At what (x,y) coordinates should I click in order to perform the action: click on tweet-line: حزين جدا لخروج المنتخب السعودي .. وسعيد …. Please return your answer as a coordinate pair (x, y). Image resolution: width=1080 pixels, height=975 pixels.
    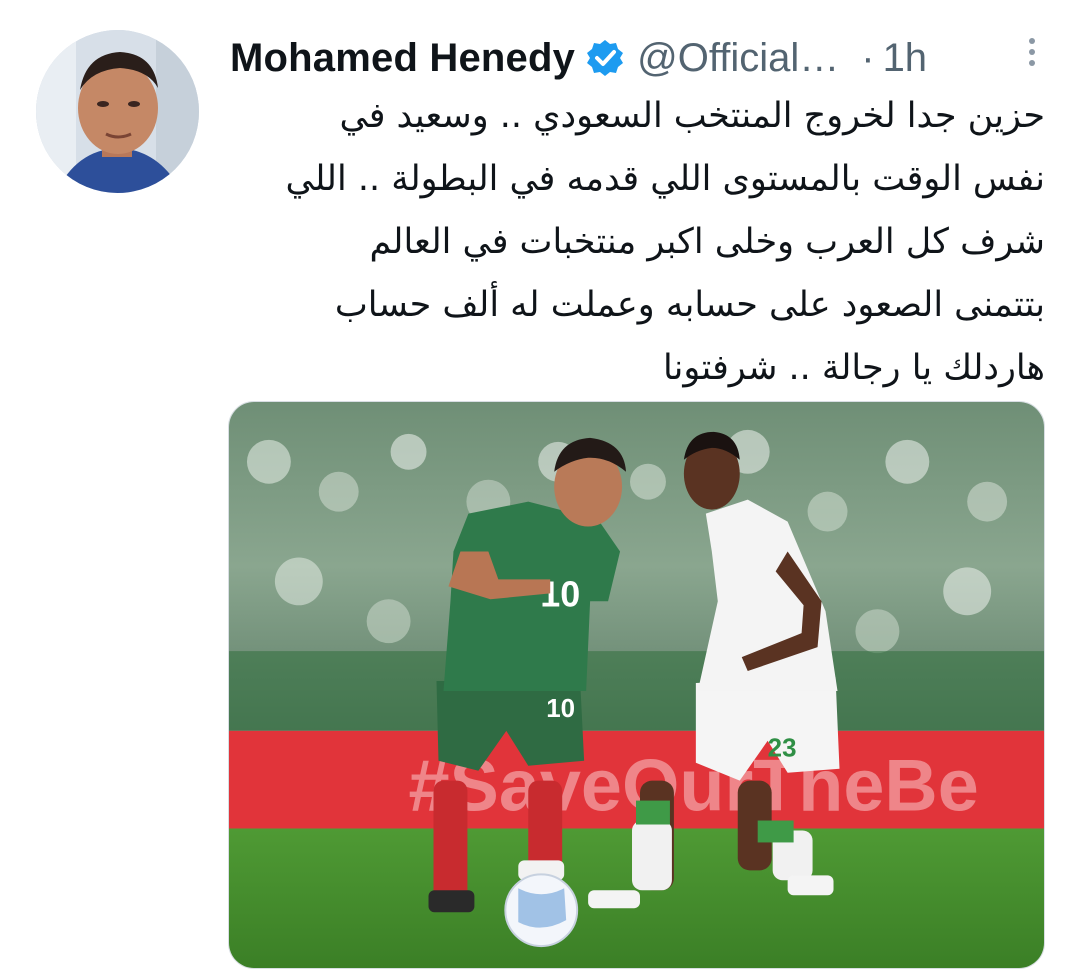
    Looking at the image, I should click on (692, 116).